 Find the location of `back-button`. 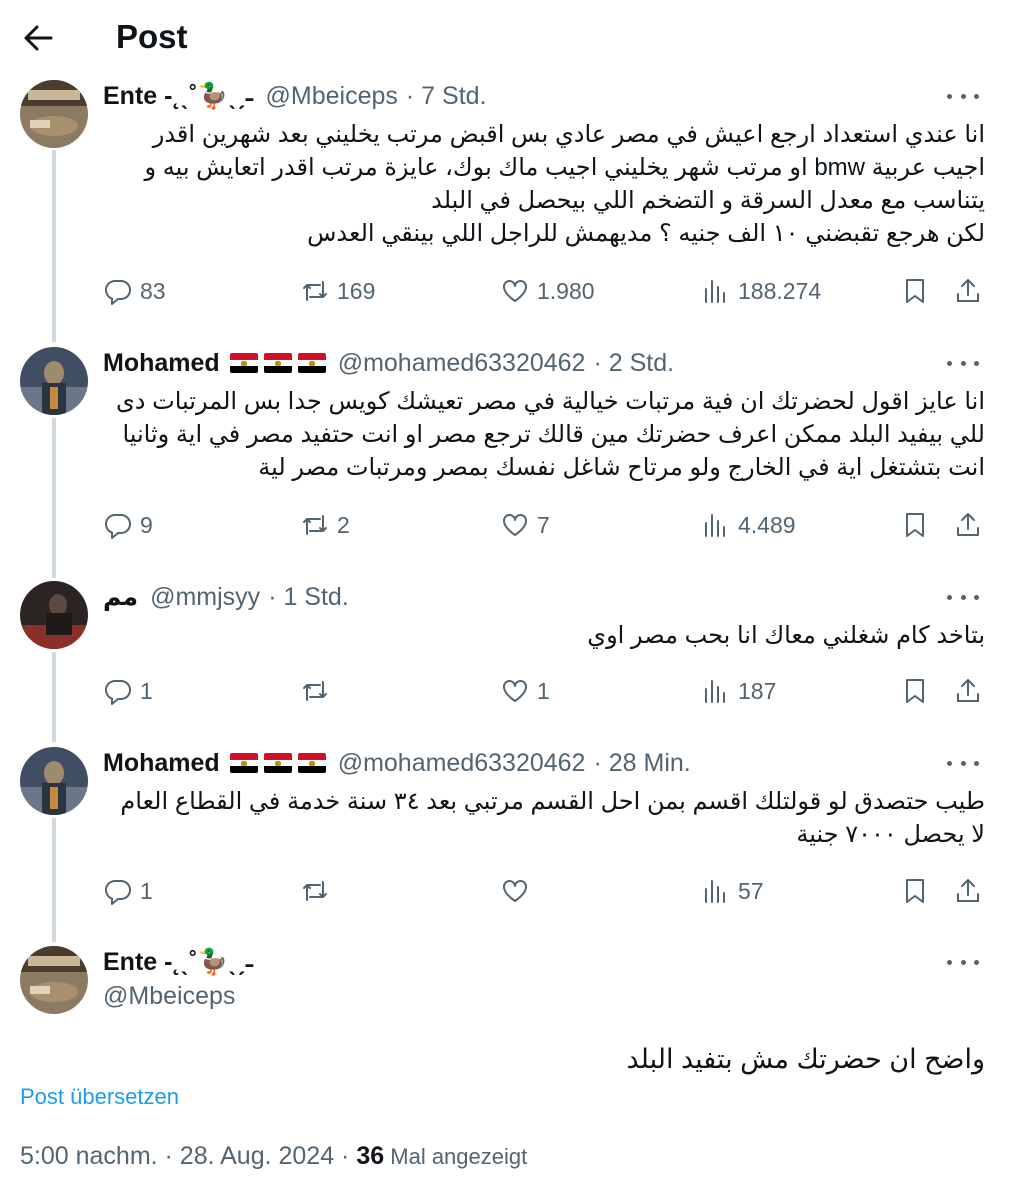

back-button is located at coordinates (38, 38).